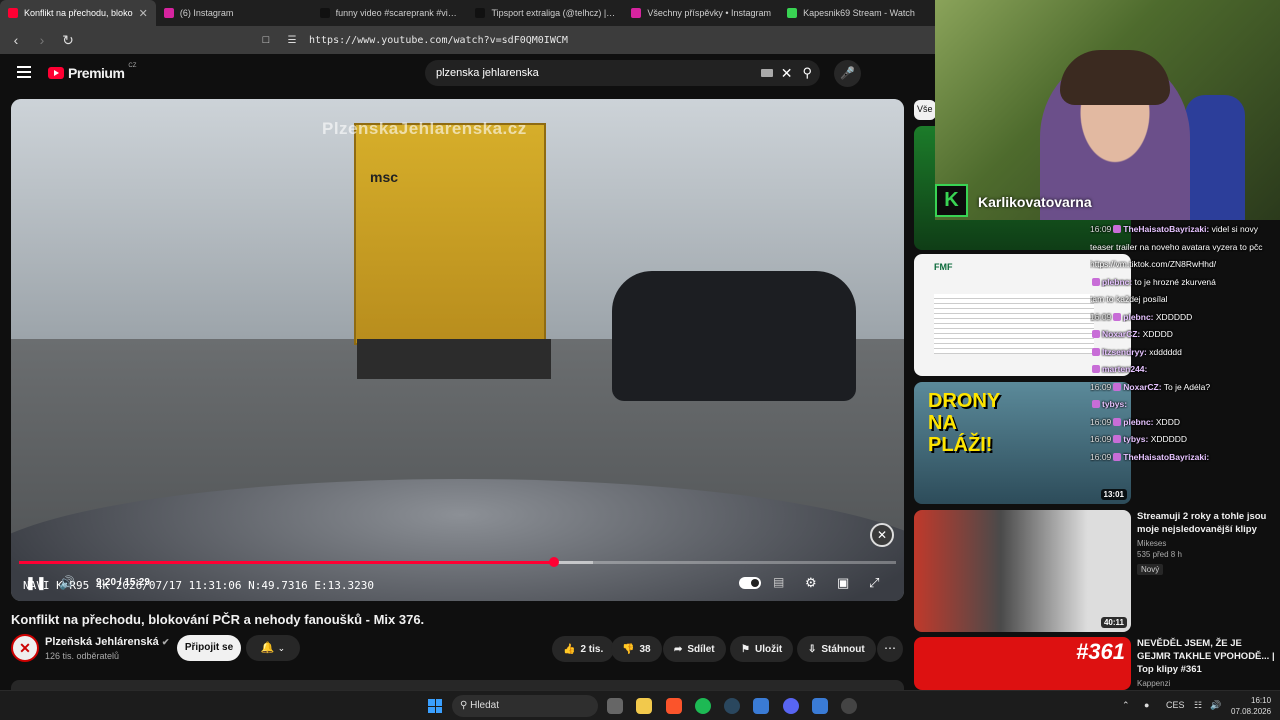 The image size is (1280, 720). I want to click on windows-start-icon, so click(435, 706).